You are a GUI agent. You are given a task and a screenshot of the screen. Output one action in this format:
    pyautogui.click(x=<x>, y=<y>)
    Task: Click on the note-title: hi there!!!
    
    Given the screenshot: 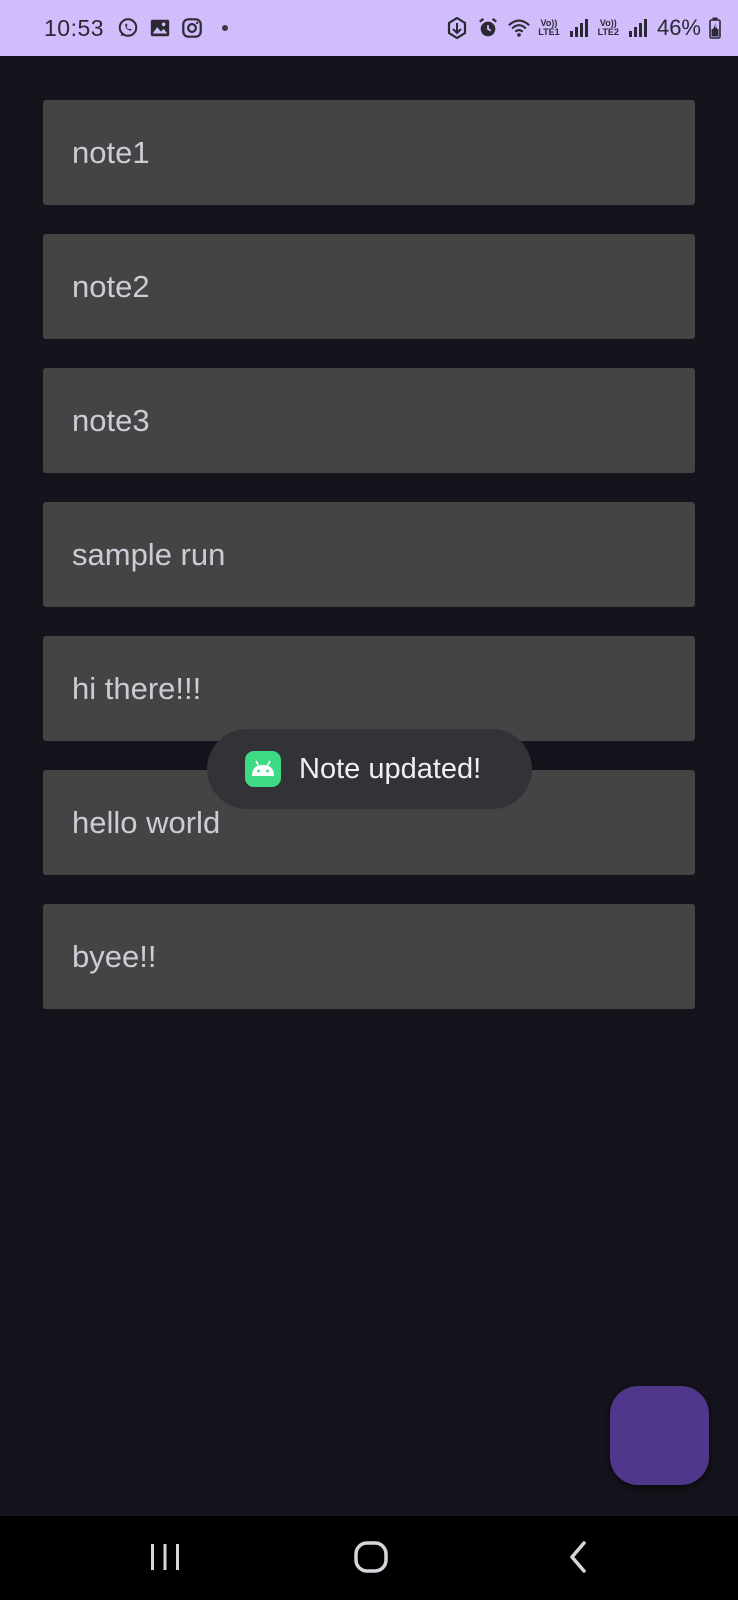 What is the action you would take?
    pyautogui.click(x=137, y=688)
    